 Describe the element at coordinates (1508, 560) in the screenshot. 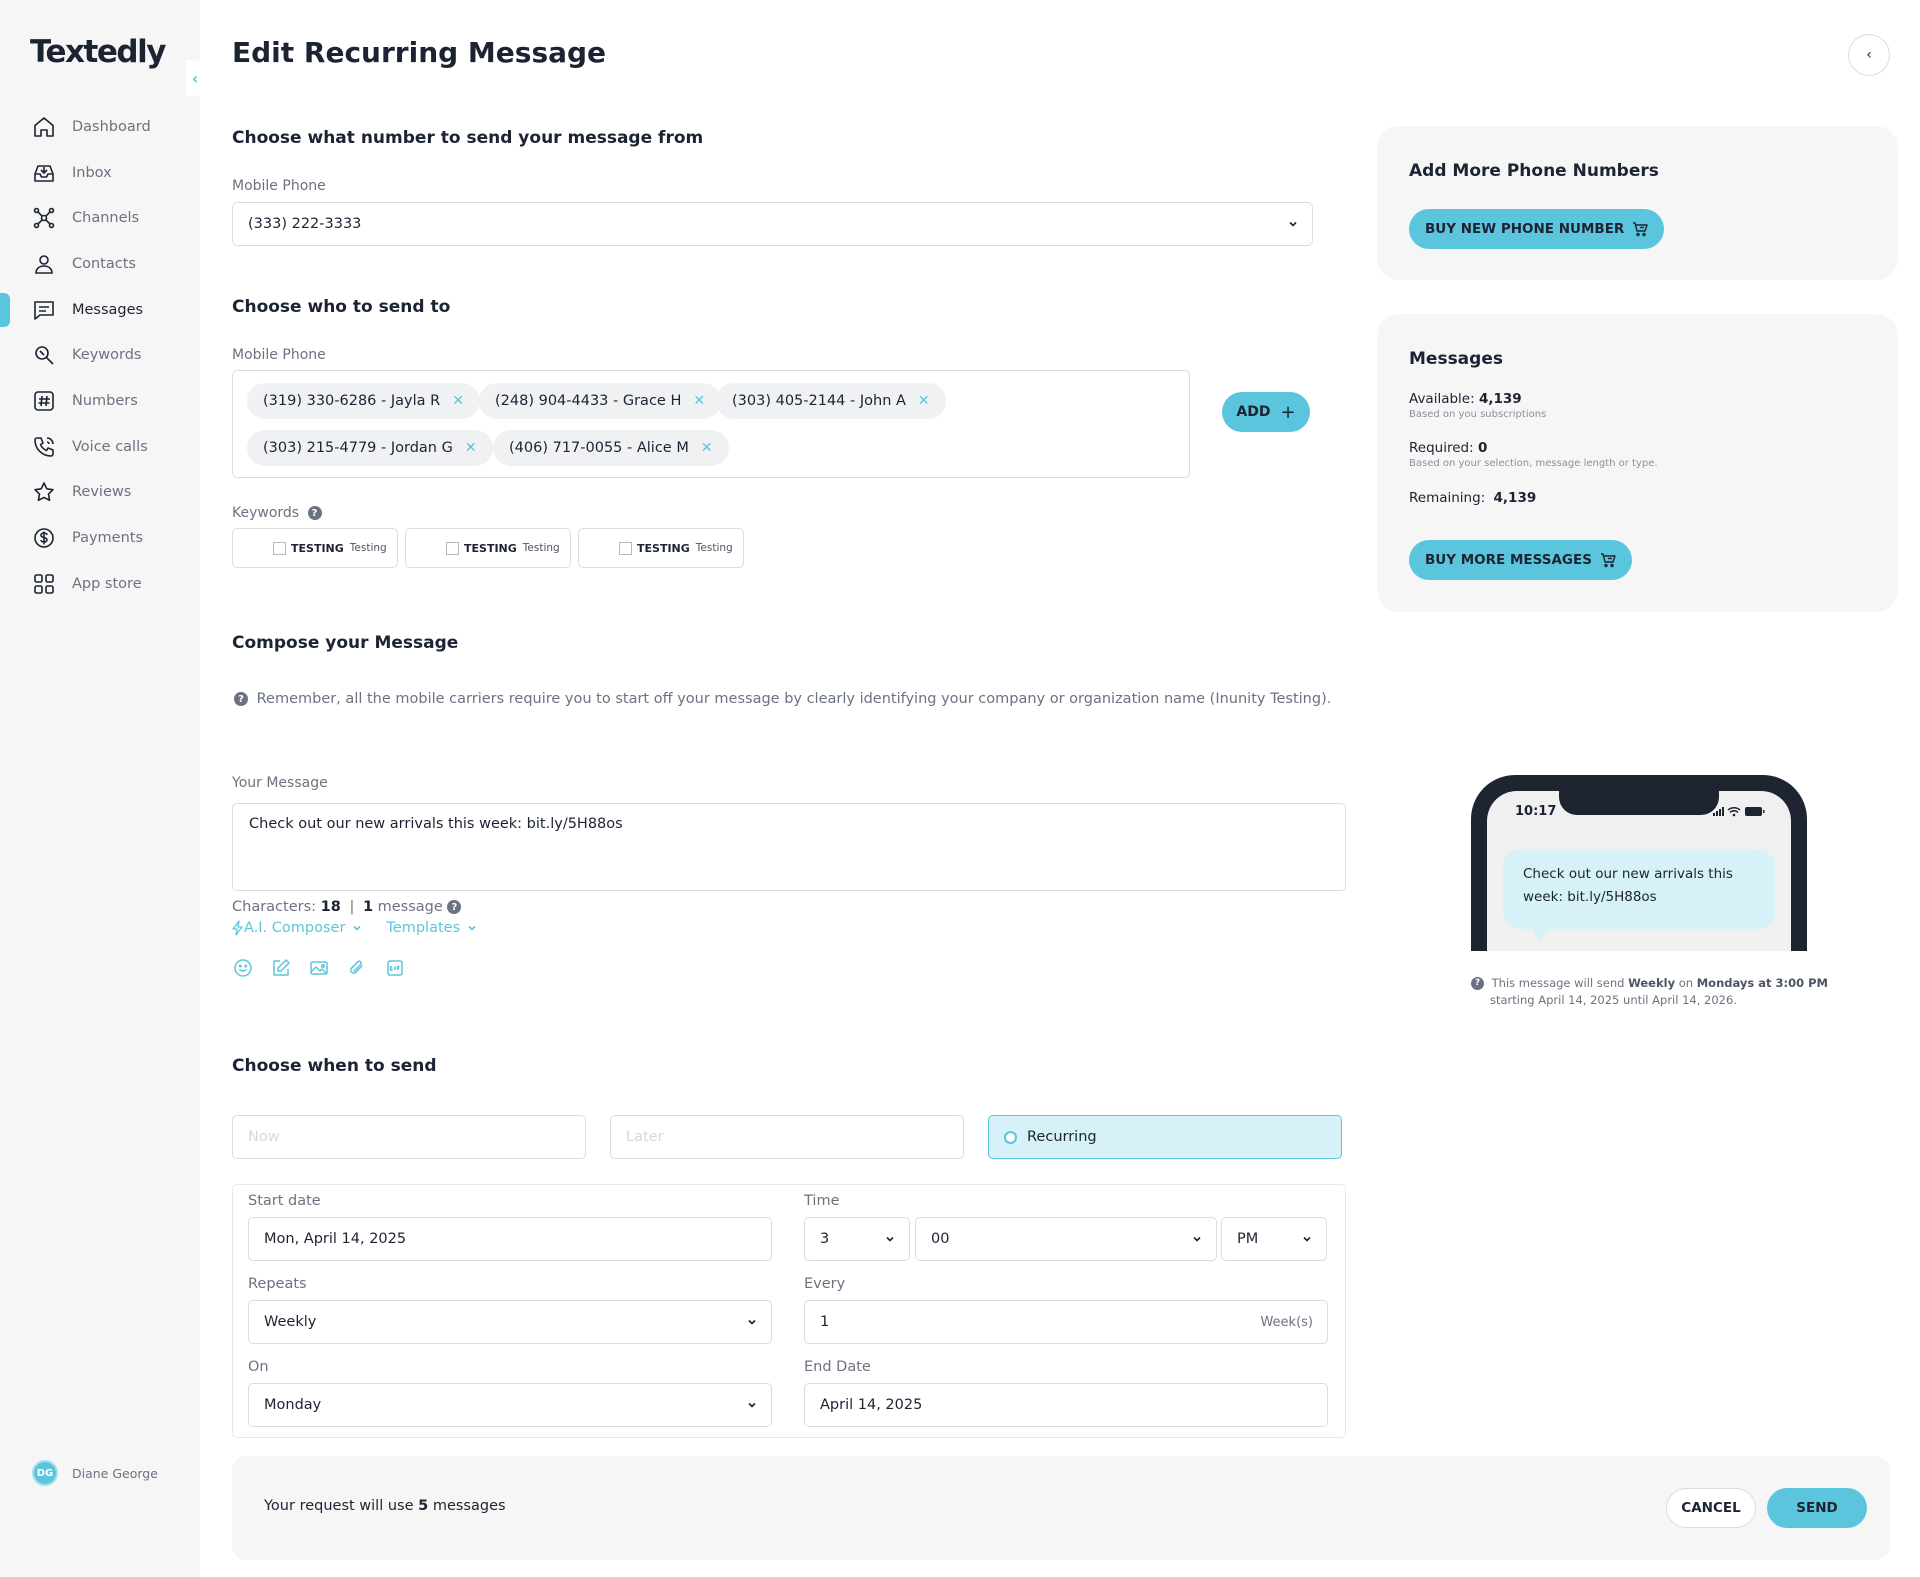

I see `buy-more-messages-label: BUY MORE MESSAGES` at that location.